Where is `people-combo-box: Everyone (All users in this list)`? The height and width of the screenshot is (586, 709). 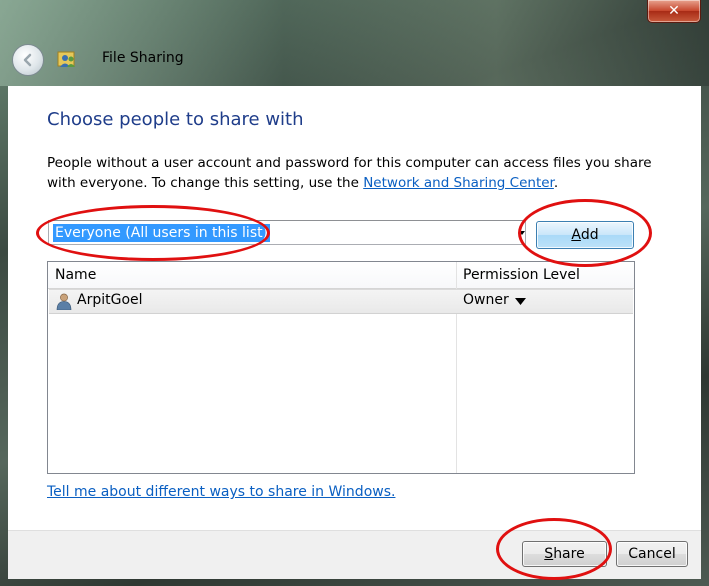 people-combo-box: Everyone (All users in this list) is located at coordinates (287, 232).